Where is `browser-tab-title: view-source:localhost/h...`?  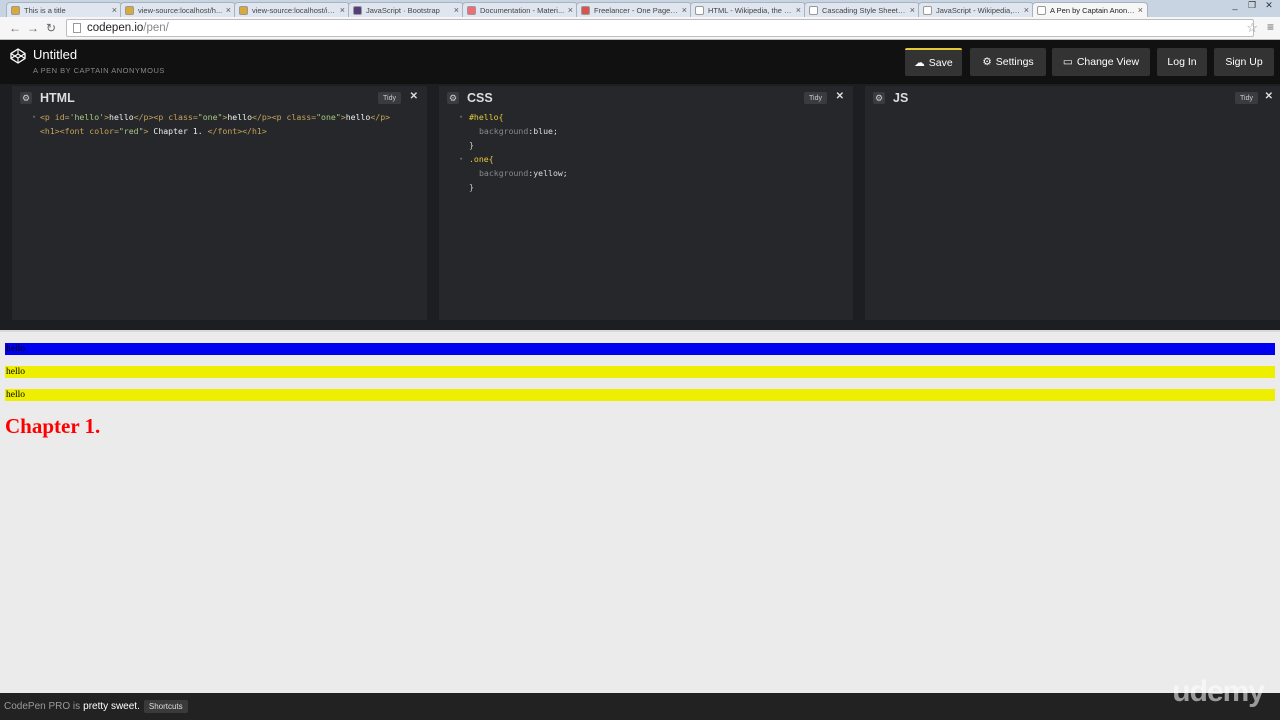
browser-tab-title: view-source:localhost/h... is located at coordinates (180, 10).